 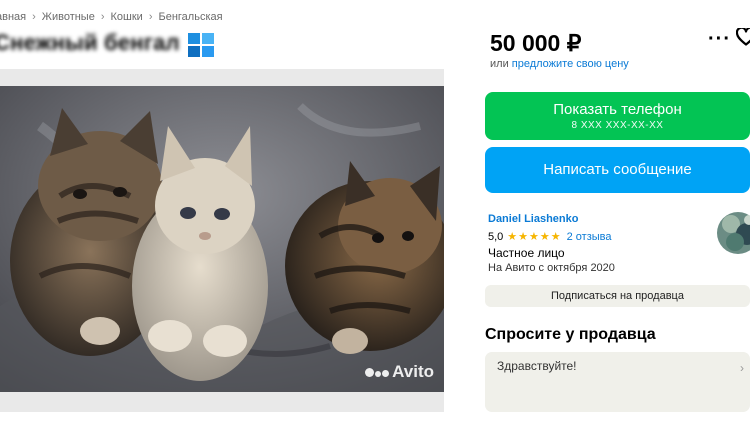 I want to click on breadcrumb-item-animals: Животные, so click(x=68, y=17).